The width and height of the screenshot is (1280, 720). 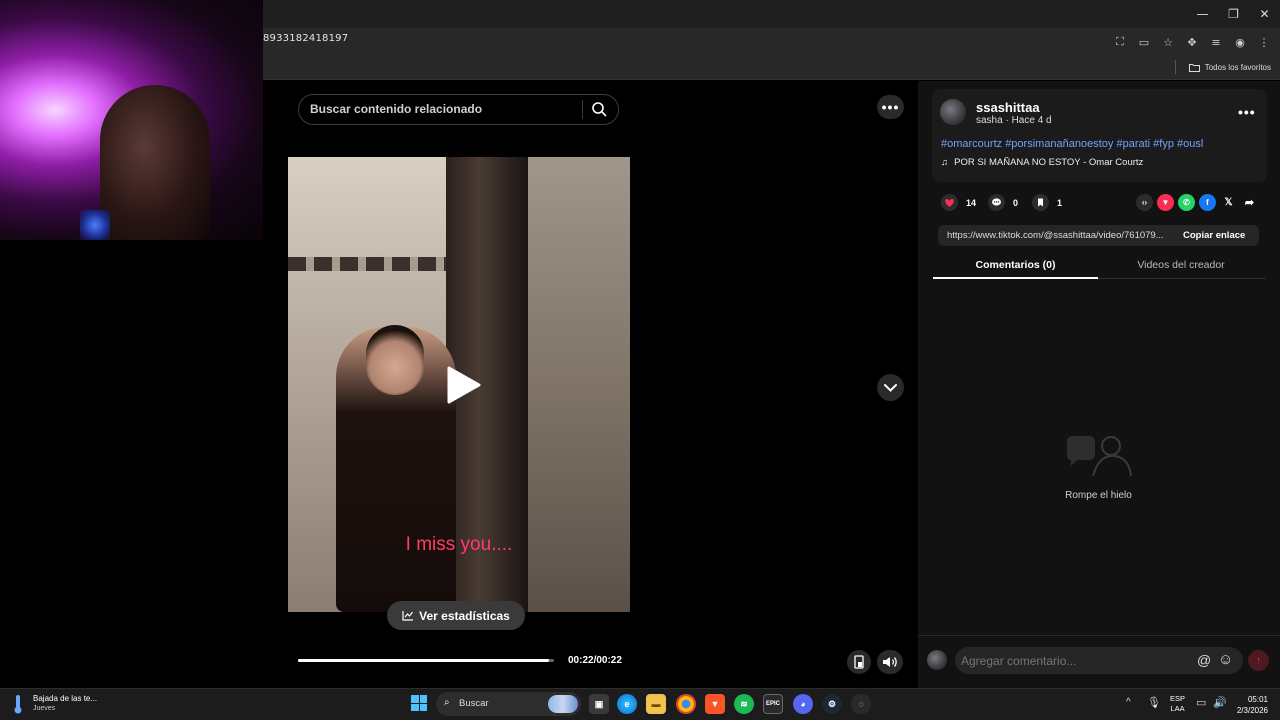 What do you see at coordinates (464, 615) in the screenshot?
I see `view-stats-label: Ver estadísticas` at bounding box center [464, 615].